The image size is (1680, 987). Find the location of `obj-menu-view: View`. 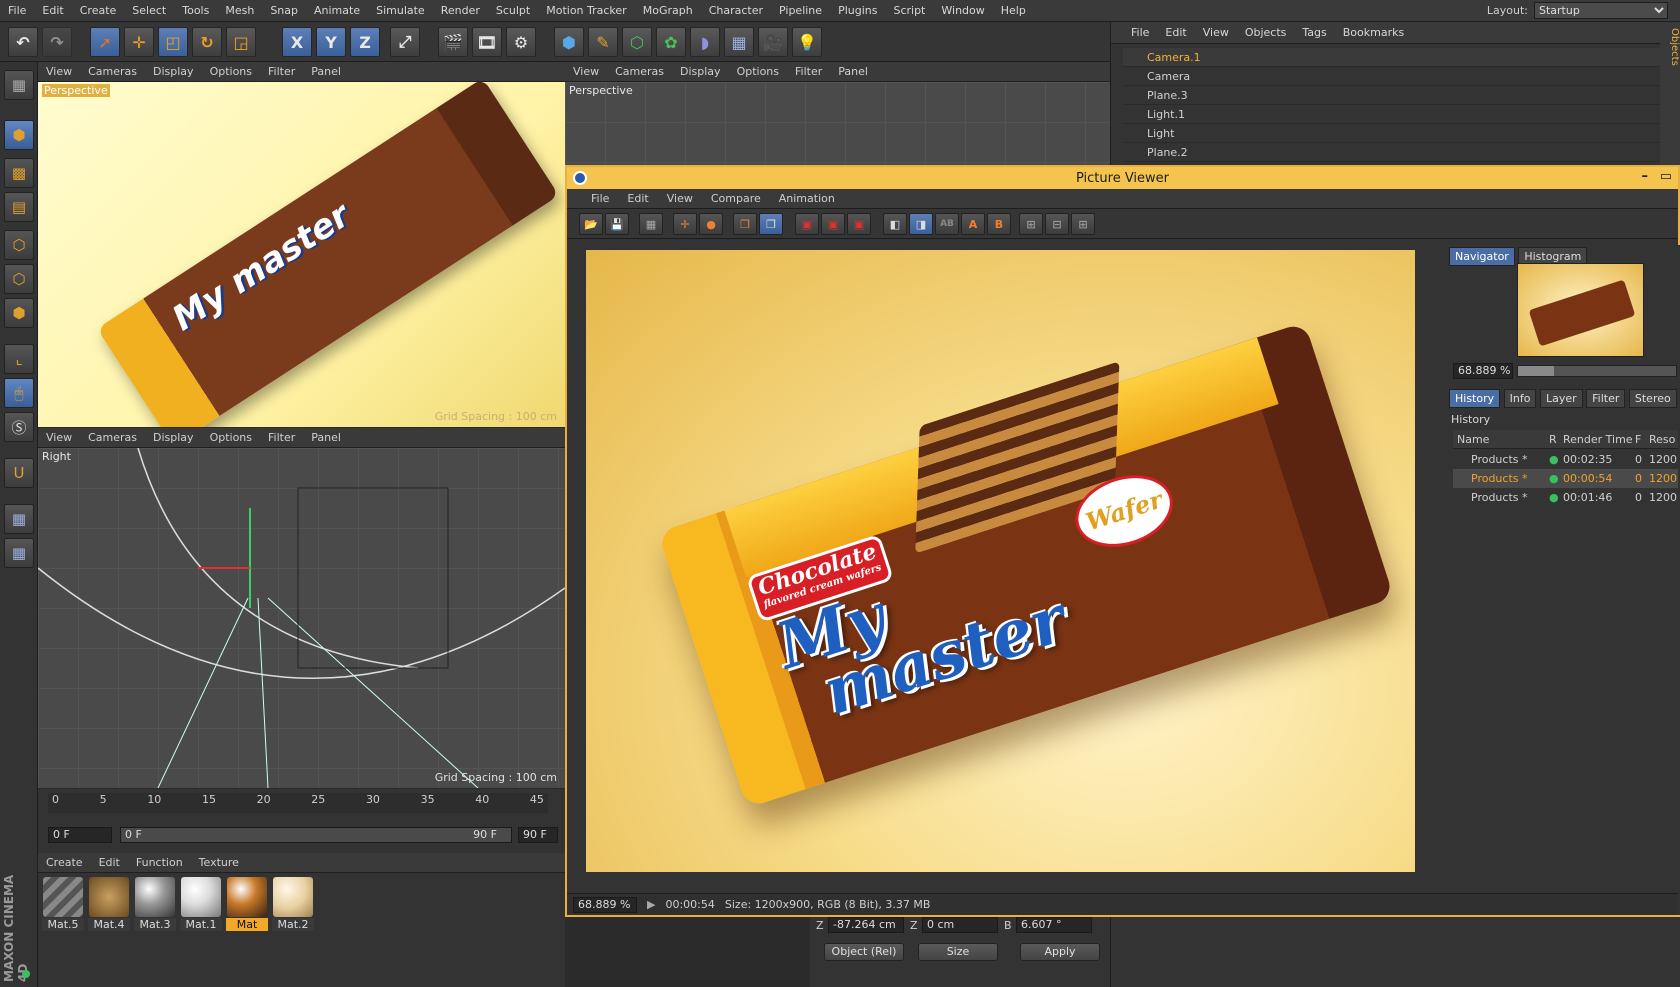

obj-menu-view: View is located at coordinates (1216, 32).